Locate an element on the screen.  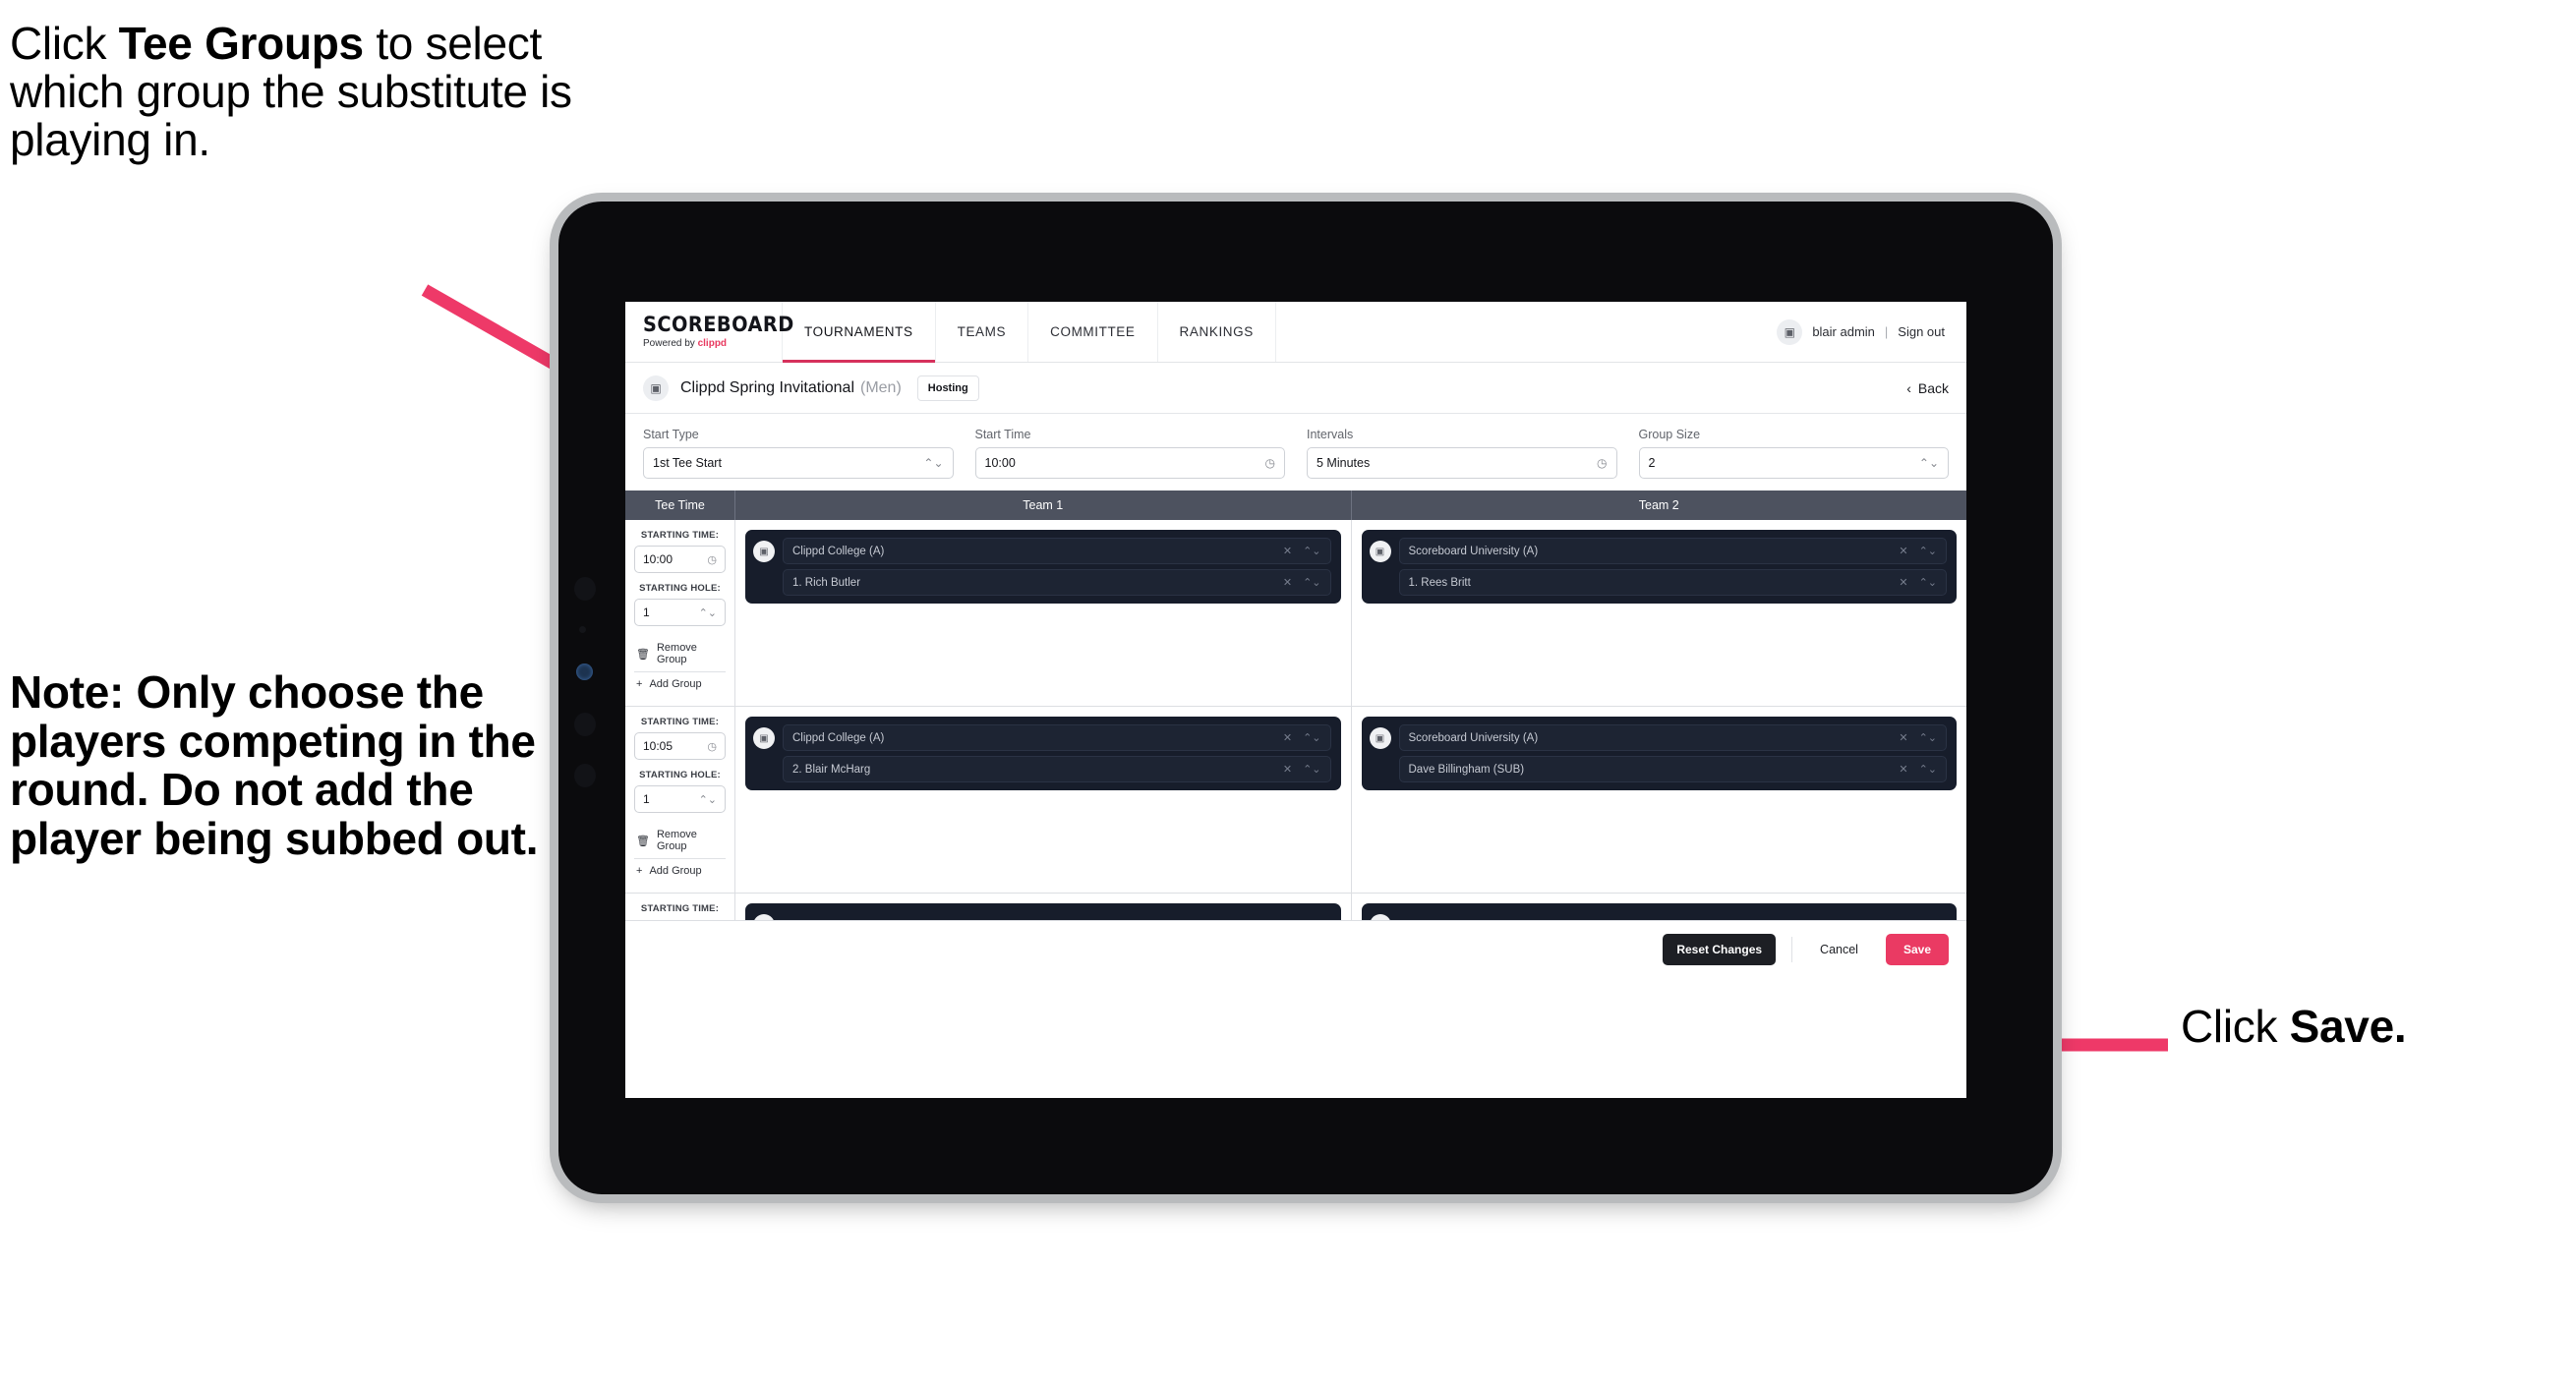
user-menu: ▣ blair admin | Sign out is located at coordinates (1871, 332).